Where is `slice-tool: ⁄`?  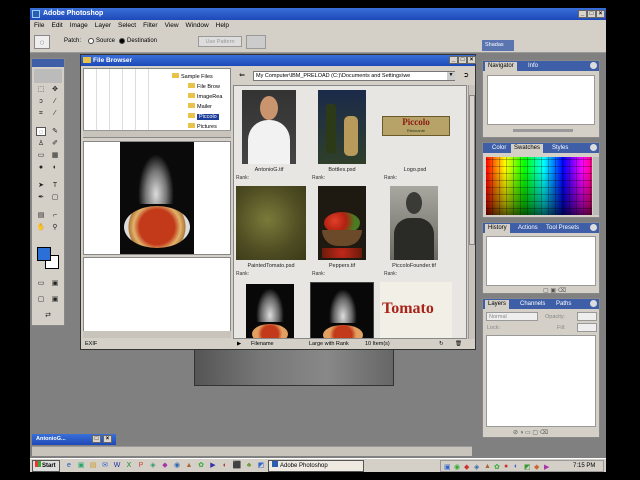 slice-tool: ⁄ is located at coordinates (55, 113).